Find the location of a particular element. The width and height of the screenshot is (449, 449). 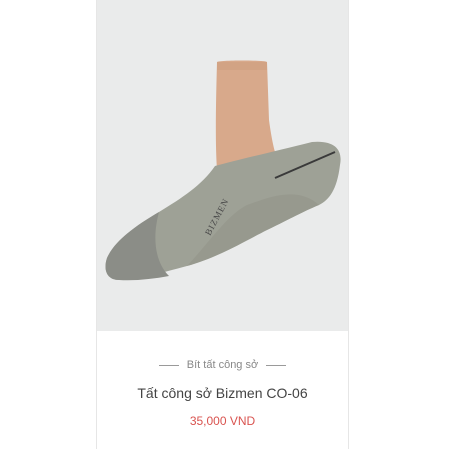

category-line-right is located at coordinates (276, 365).